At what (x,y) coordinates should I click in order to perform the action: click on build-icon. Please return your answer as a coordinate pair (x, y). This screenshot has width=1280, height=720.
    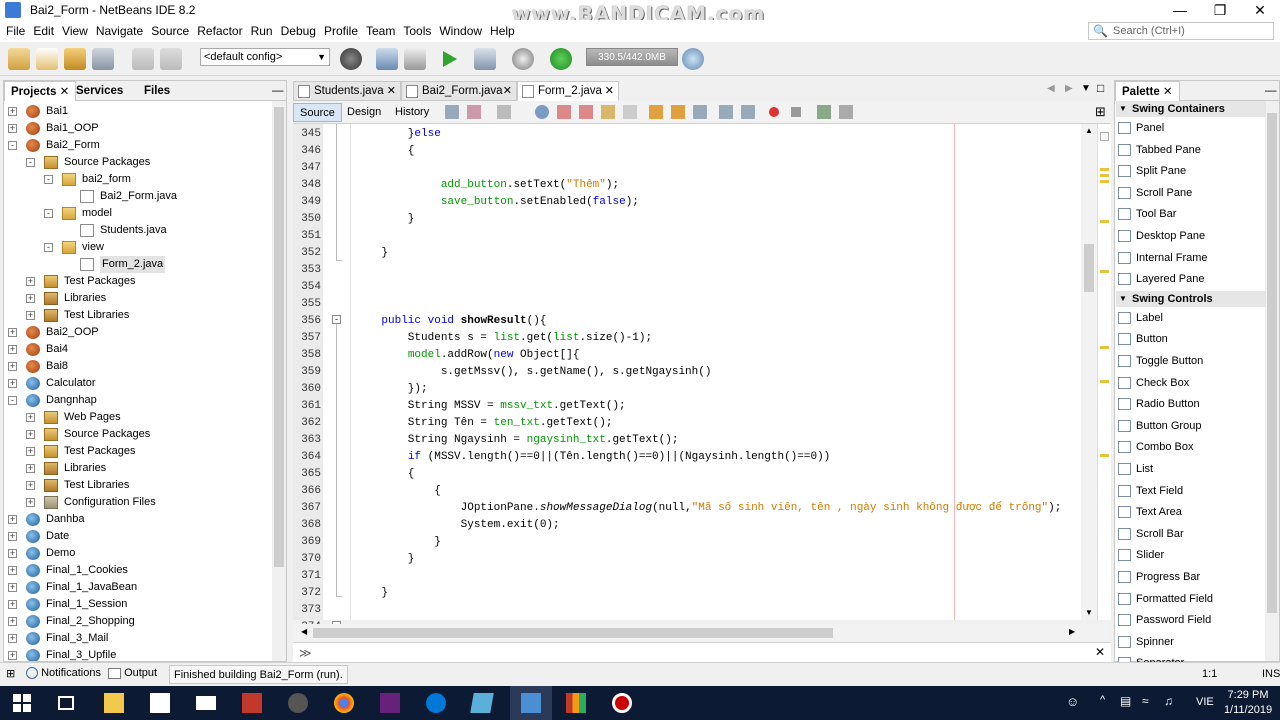
    Looking at the image, I should click on (387, 59).